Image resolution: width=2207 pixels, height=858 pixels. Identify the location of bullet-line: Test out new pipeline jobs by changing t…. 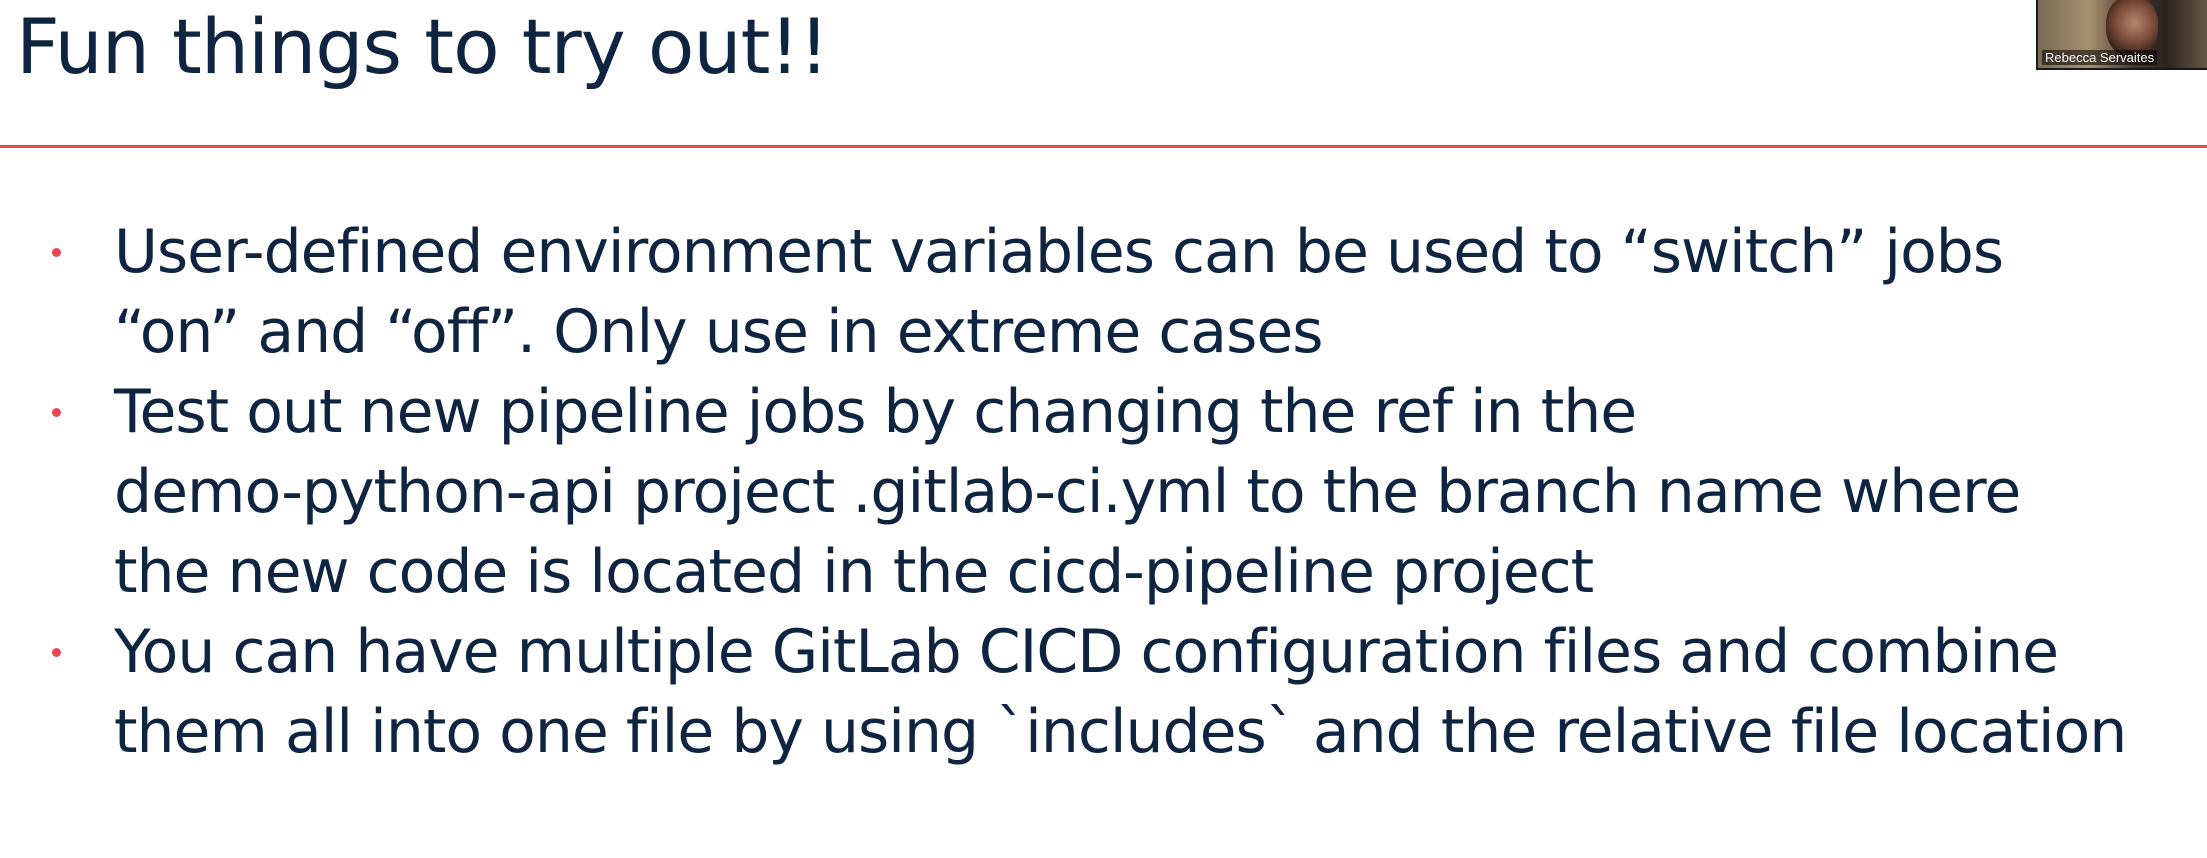
(875, 412).